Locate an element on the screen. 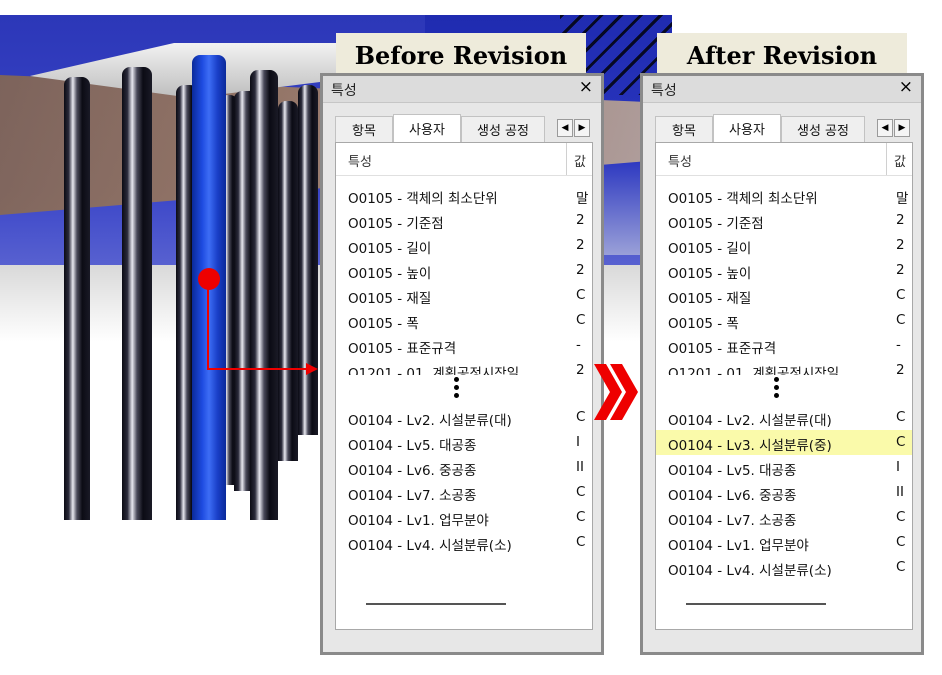 The width and height of the screenshot is (942, 675). caption-before-revision: Before Revision is located at coordinates (461, 55).